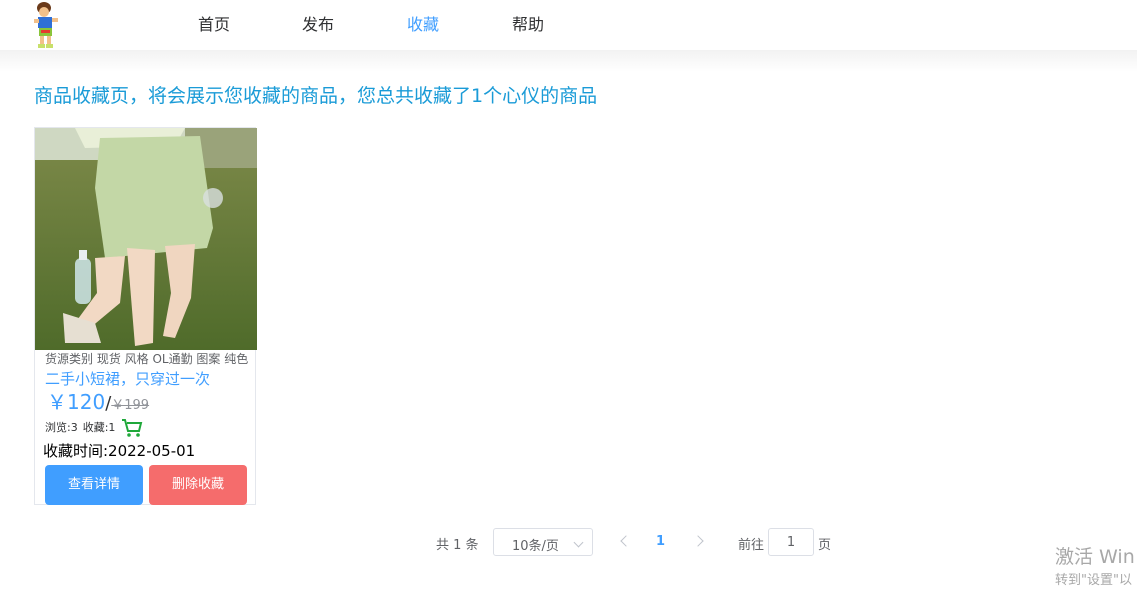  What do you see at coordinates (751, 545) in the screenshot?
I see `pagination-goto-label: 前往` at bounding box center [751, 545].